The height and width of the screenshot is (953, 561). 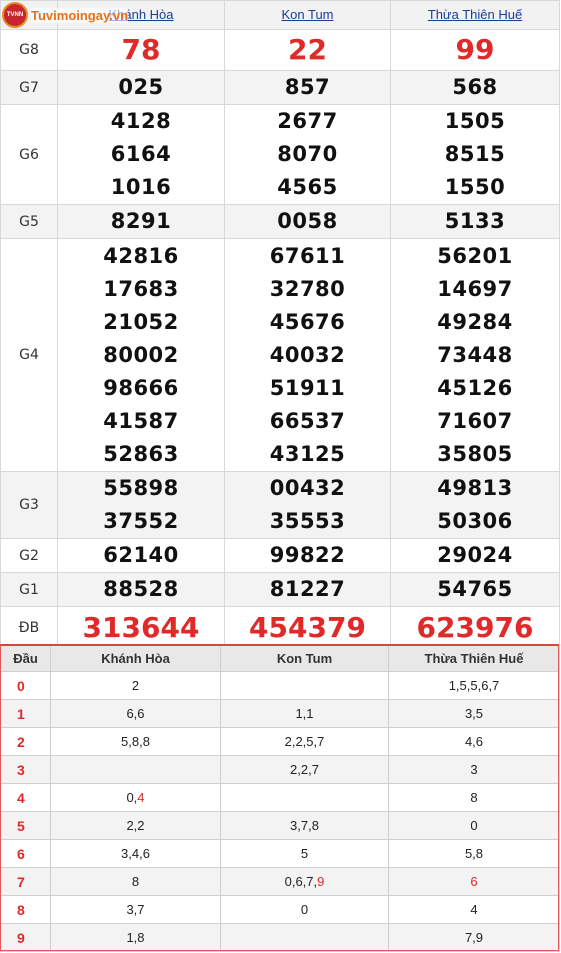 I want to click on prize-number: 35553, so click(x=307, y=521).